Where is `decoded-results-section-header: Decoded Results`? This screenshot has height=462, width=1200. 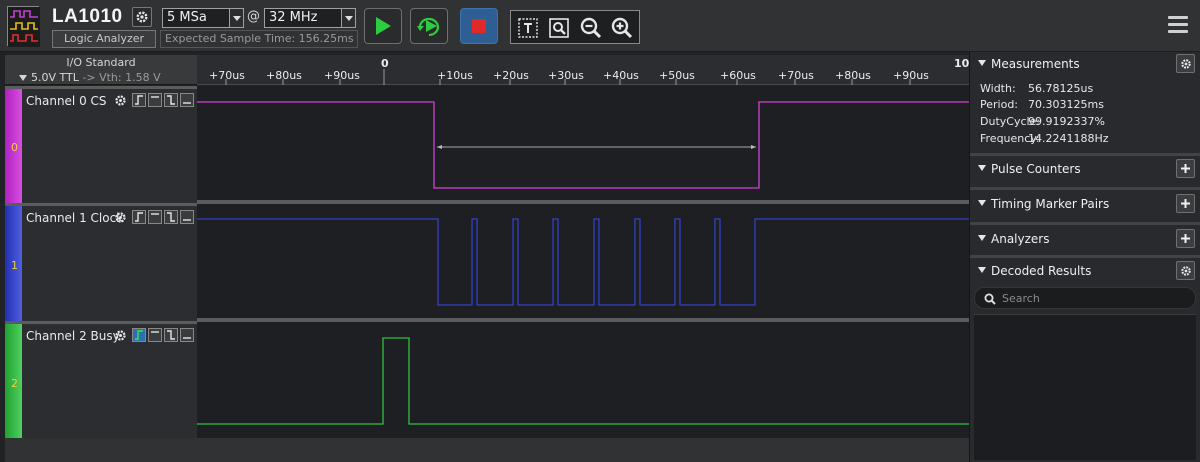 decoded-results-section-header: Decoded Results is located at coordinates (1085, 271).